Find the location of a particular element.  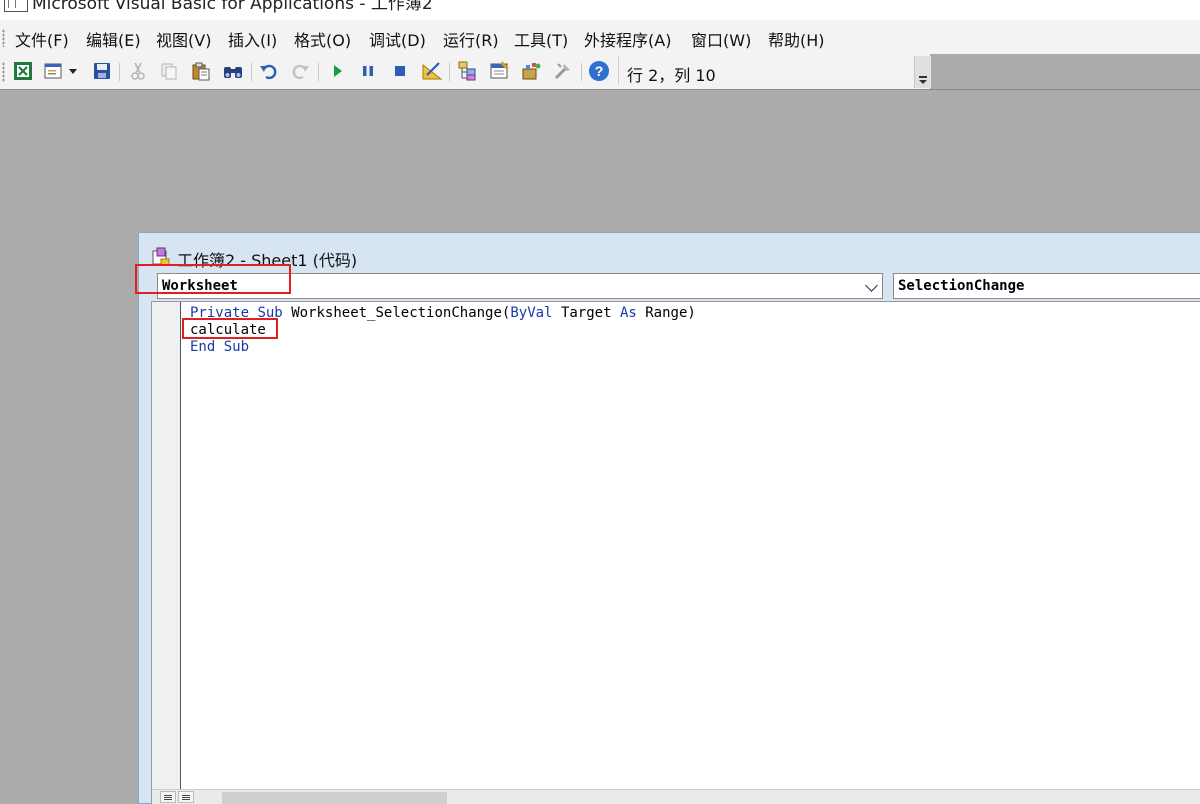

toolbox-icon is located at coordinates (563, 71).